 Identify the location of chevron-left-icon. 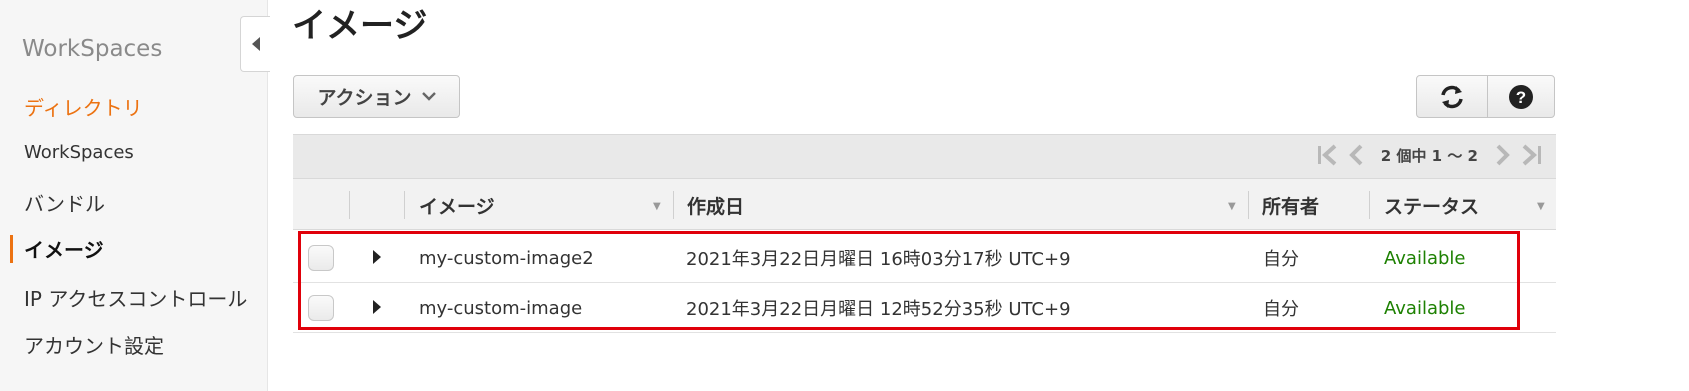
(255, 44).